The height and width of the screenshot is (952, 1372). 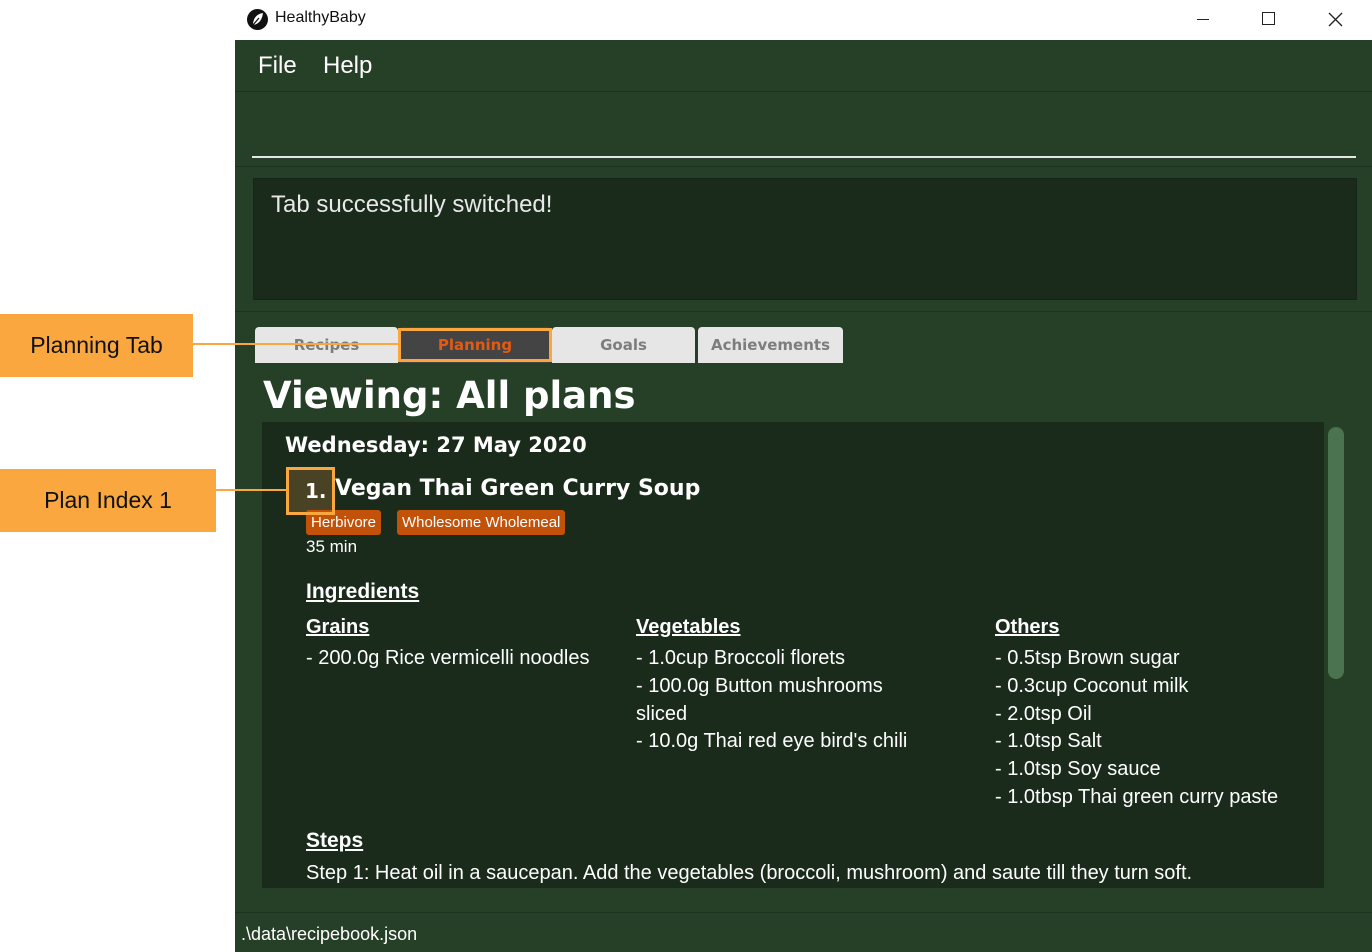 I want to click on scrollbar-thumb, so click(x=1336, y=553).